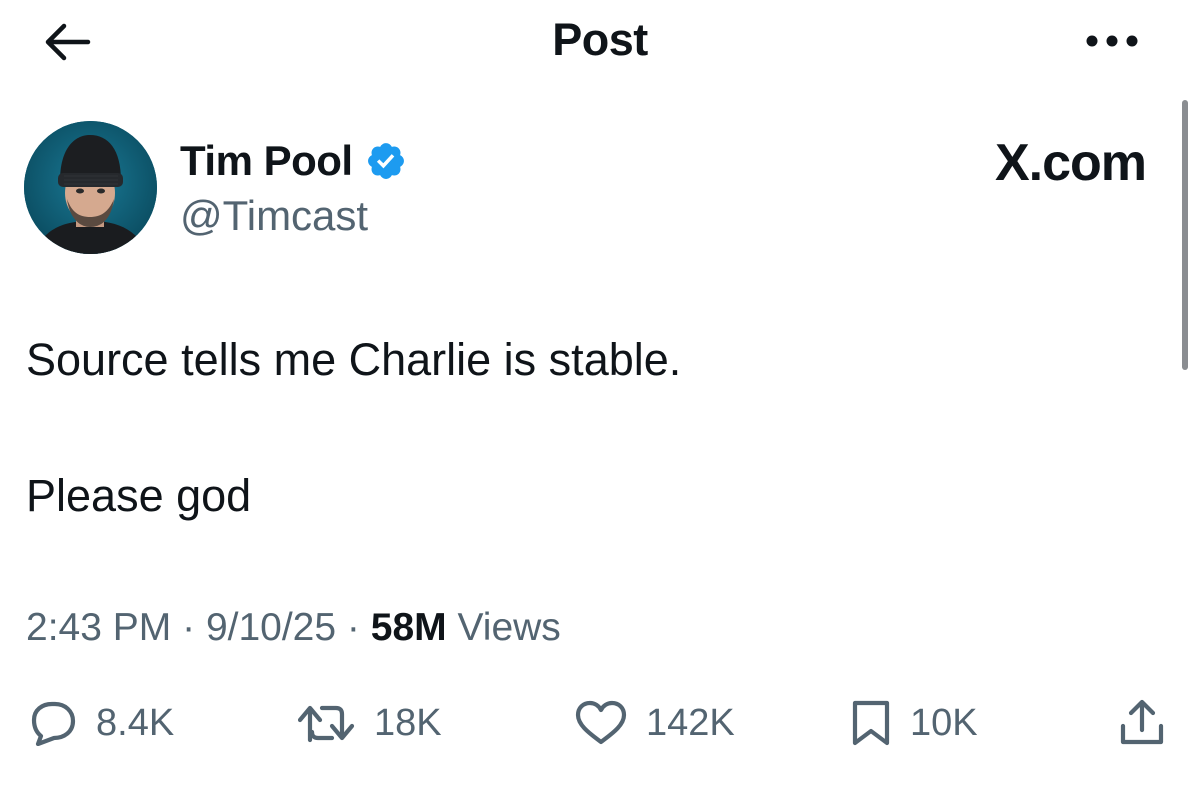  I want to click on bookmark-icon, so click(871, 723).